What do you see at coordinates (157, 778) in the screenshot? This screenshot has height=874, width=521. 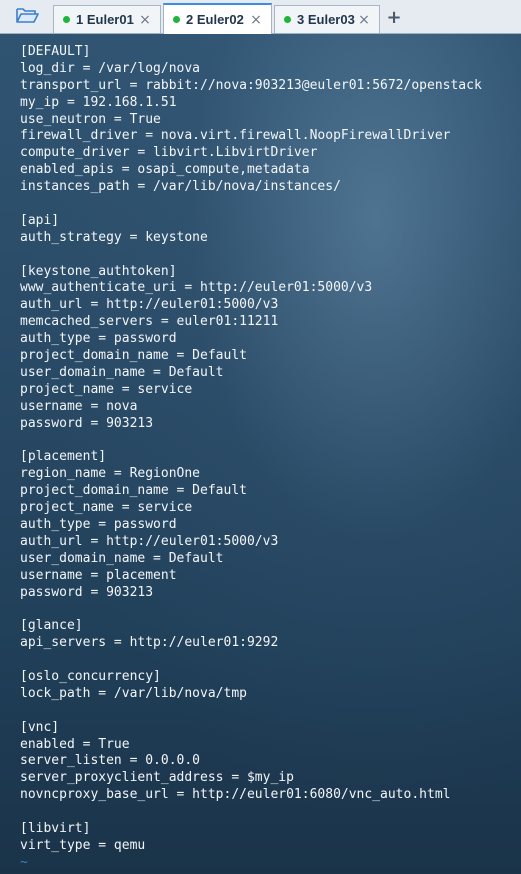 I see `terminal-line: server_proxyclient_address = $my_ip` at bounding box center [157, 778].